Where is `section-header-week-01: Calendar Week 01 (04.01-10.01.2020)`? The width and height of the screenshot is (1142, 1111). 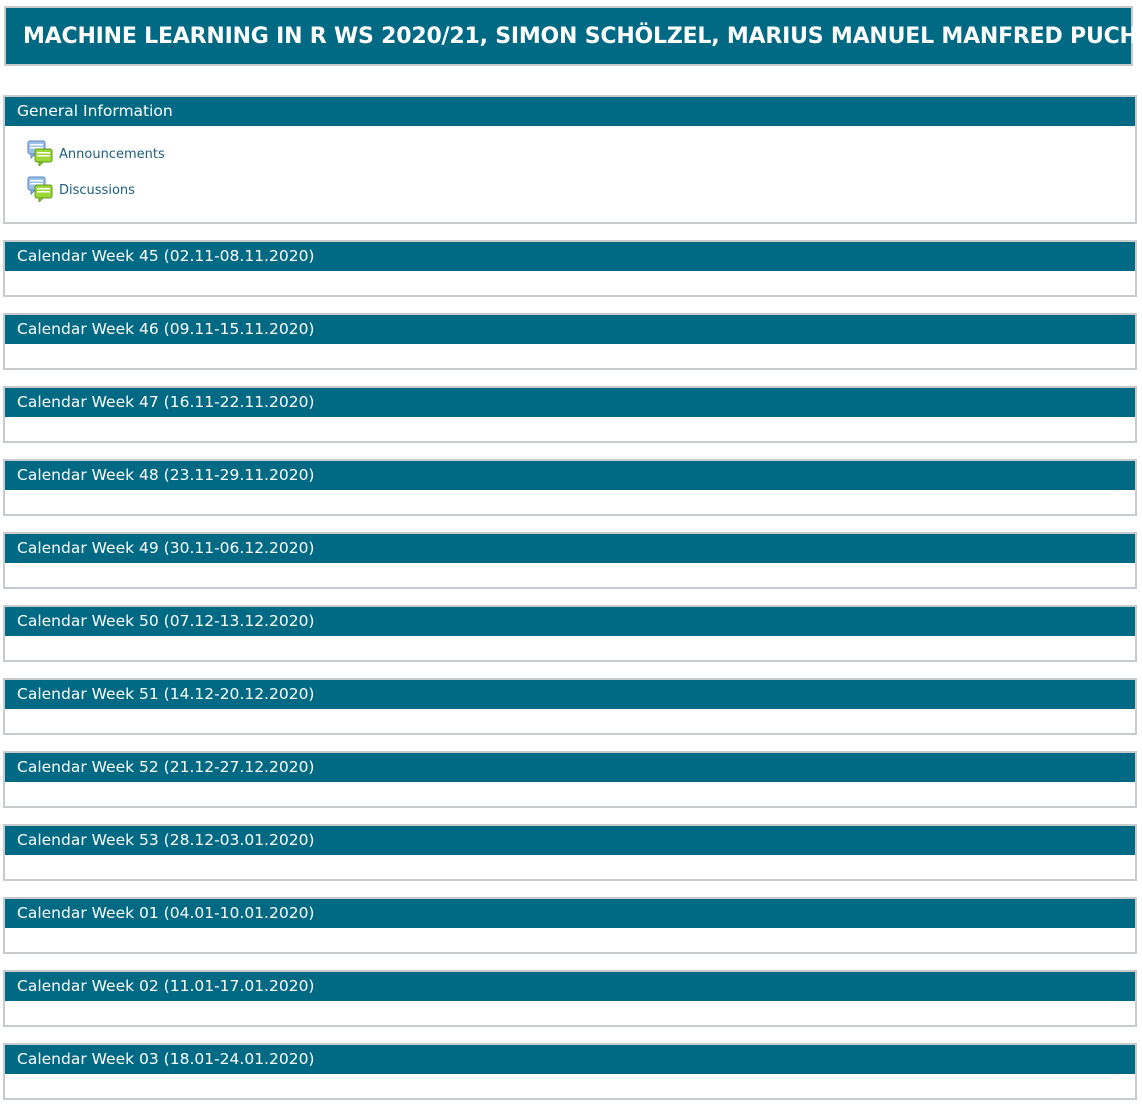 section-header-week-01: Calendar Week 01 (04.01-10.01.2020) is located at coordinates (570, 913).